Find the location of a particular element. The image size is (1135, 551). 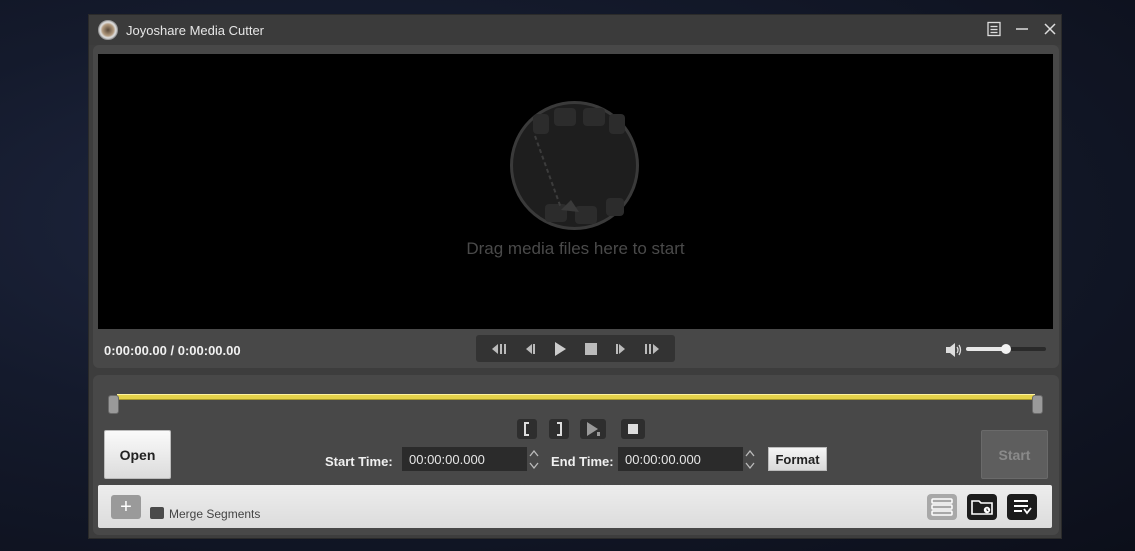

trim-timeline-bar is located at coordinates (576, 397).